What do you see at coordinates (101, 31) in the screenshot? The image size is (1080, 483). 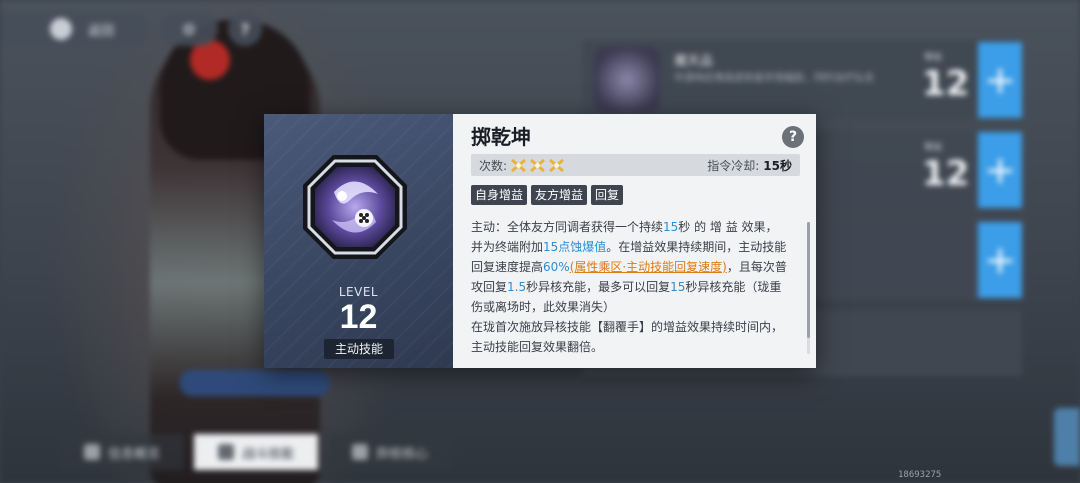 I see `back-label: 返回` at bounding box center [101, 31].